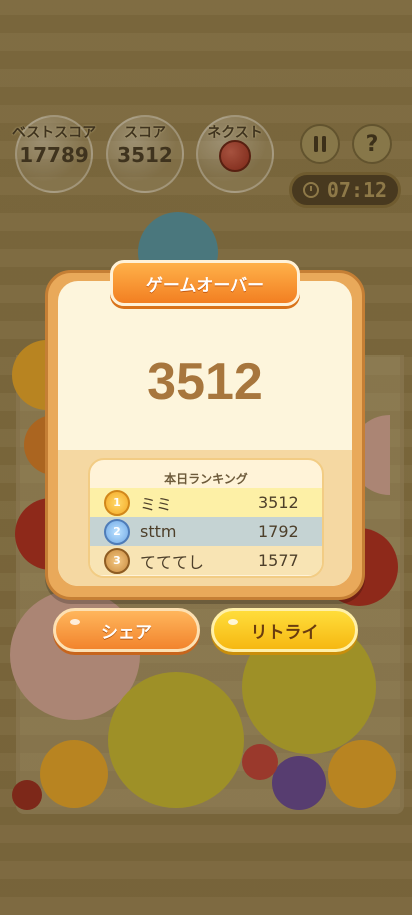 The width and height of the screenshot is (412, 915). Describe the element at coordinates (156, 504) in the screenshot. I see `ranking-name: ミミ` at that location.